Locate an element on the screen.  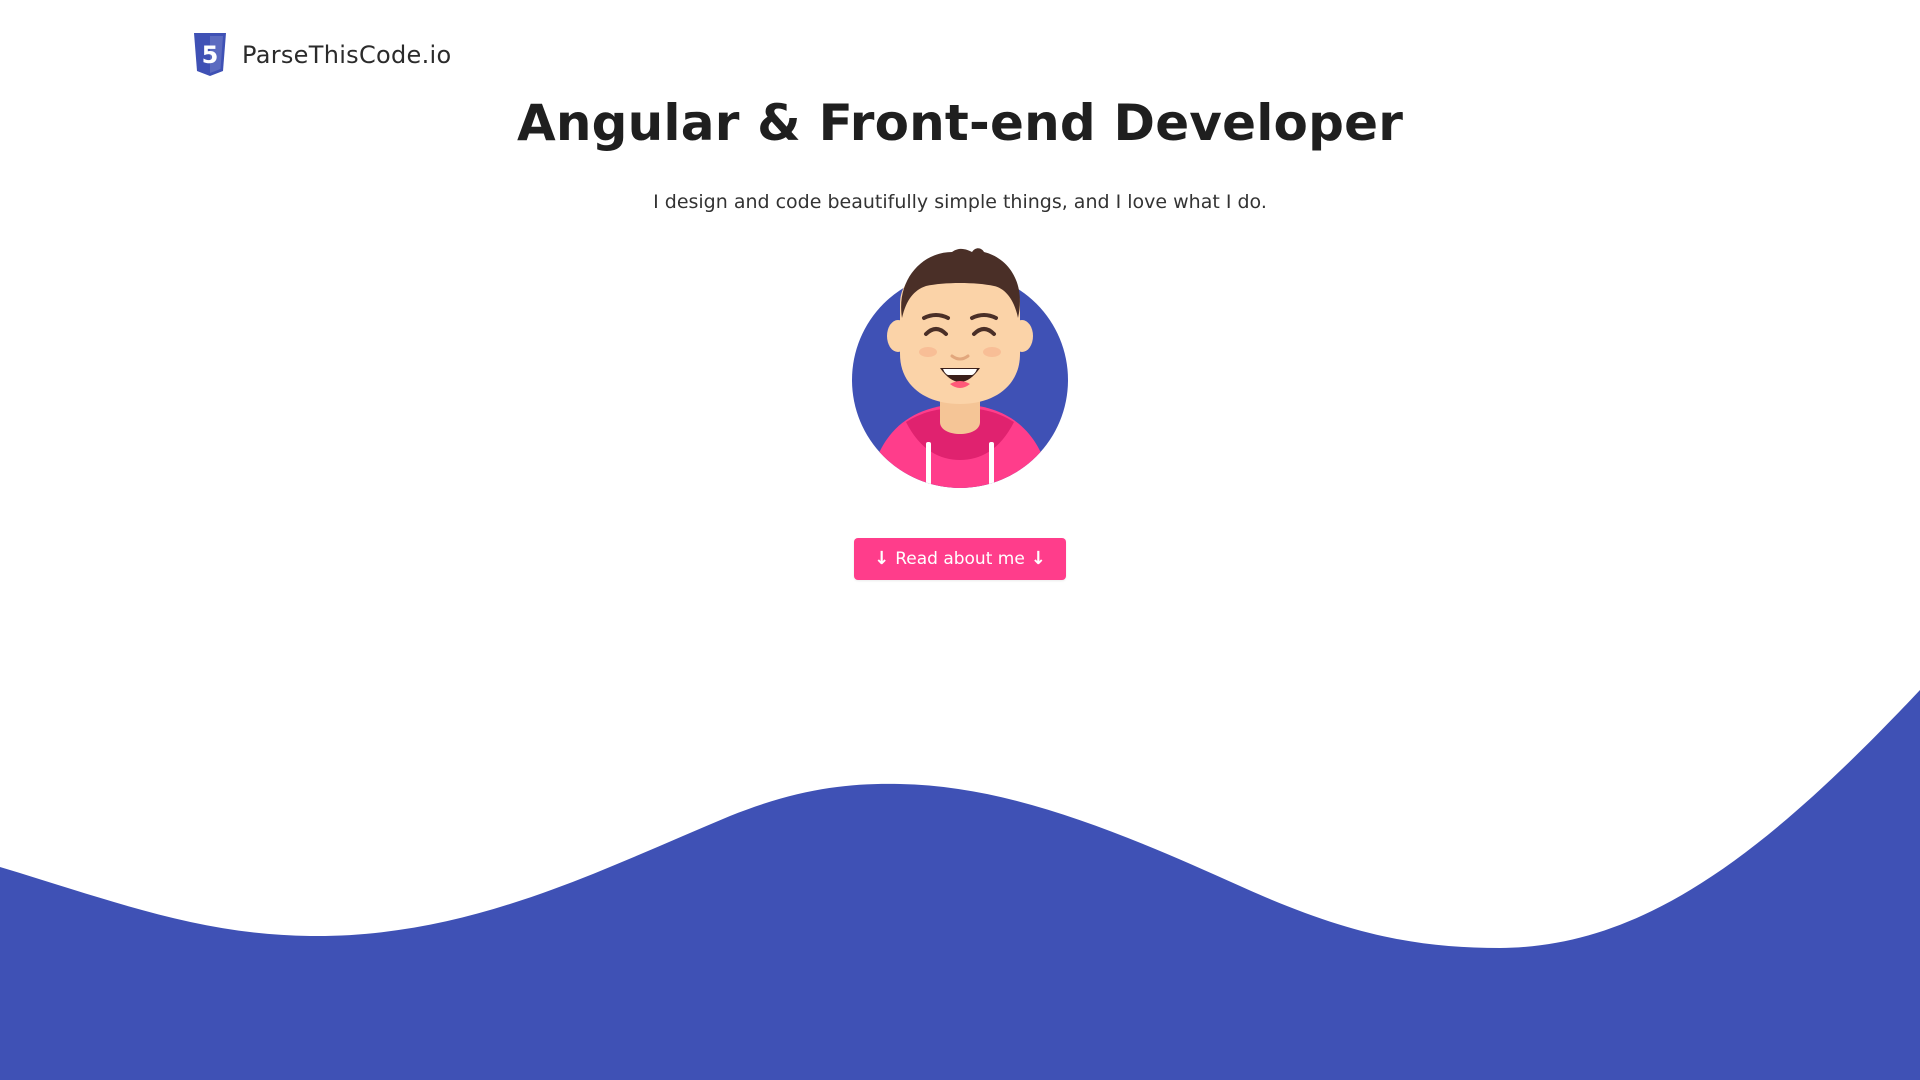
read-about-me-button: ↓ Read about me ↓ is located at coordinates (960, 559).